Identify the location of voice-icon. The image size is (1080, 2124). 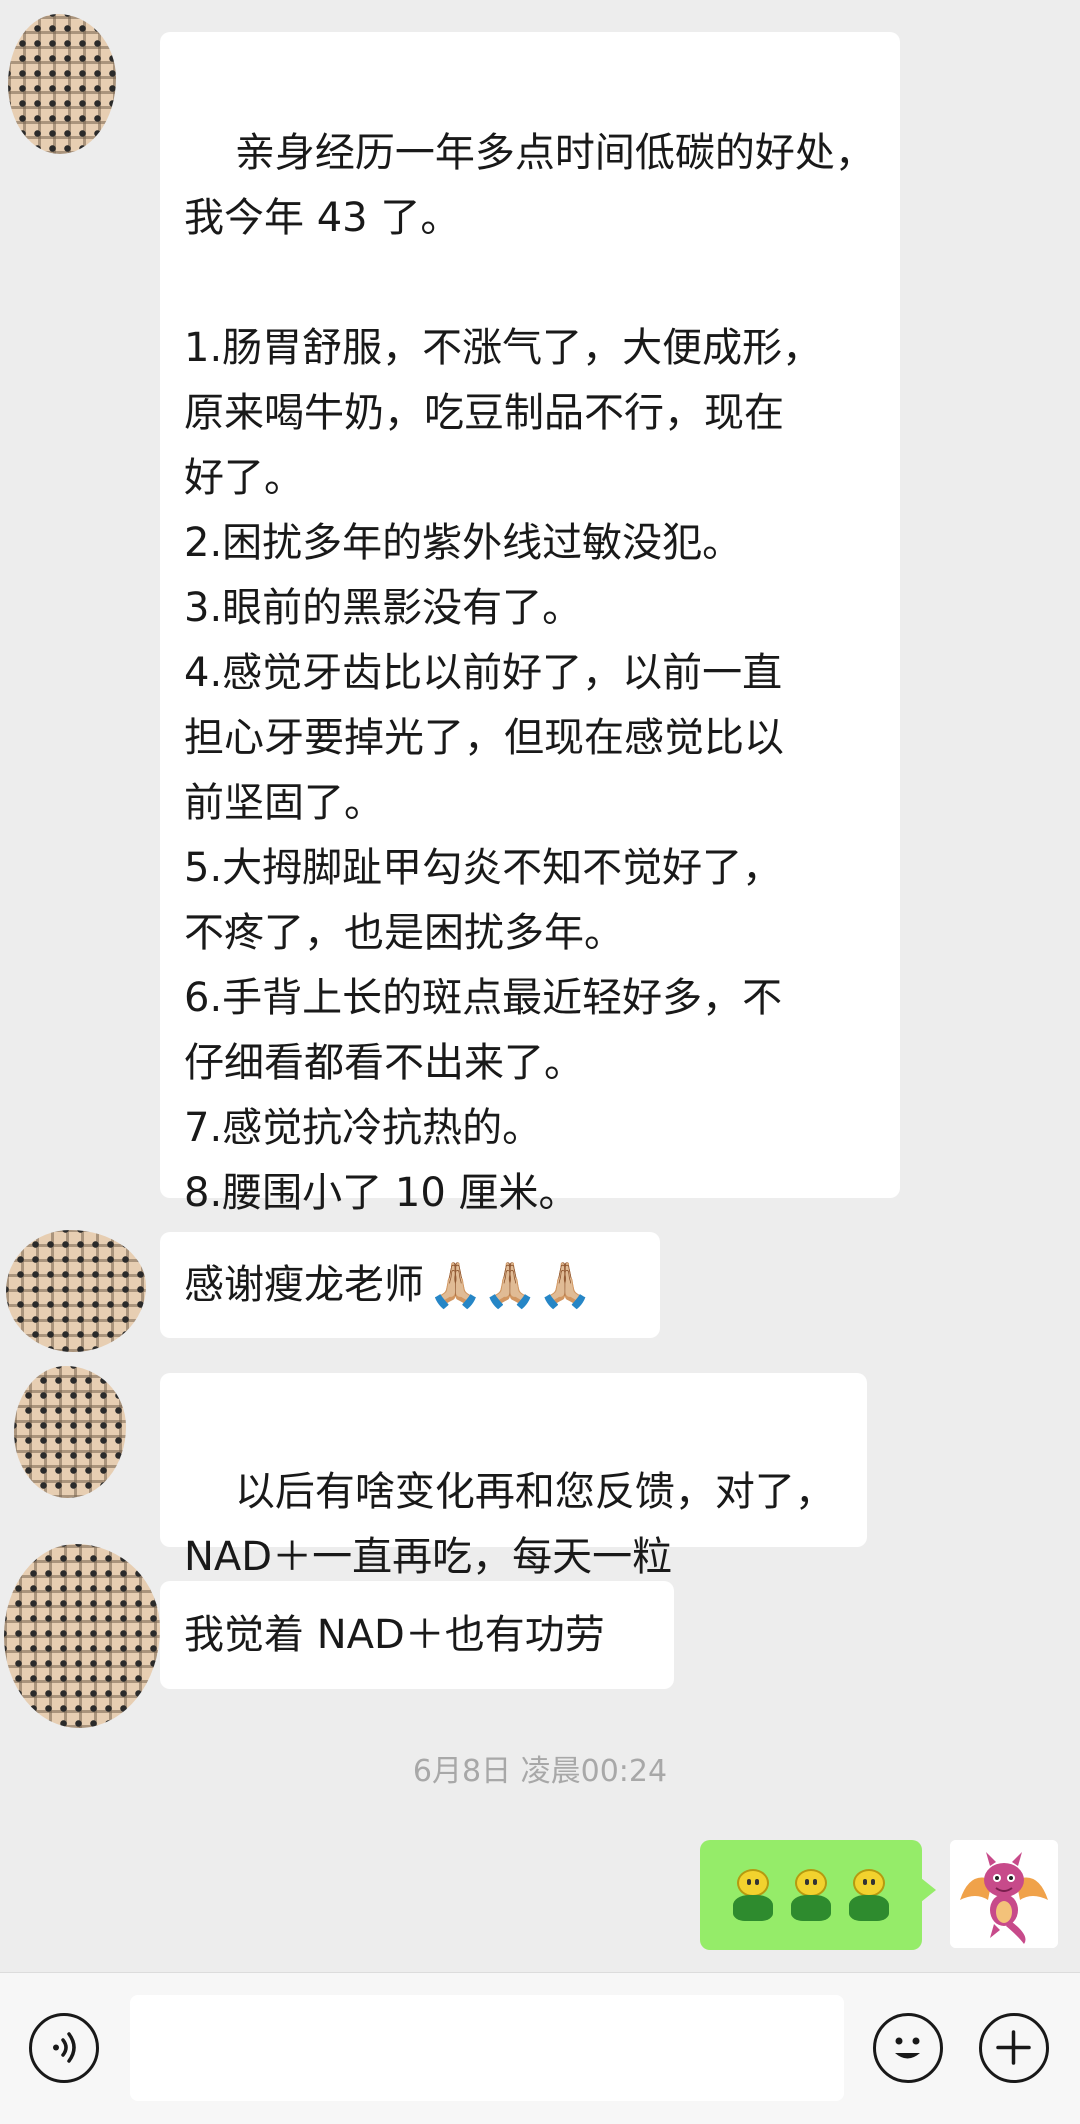
(64, 2047).